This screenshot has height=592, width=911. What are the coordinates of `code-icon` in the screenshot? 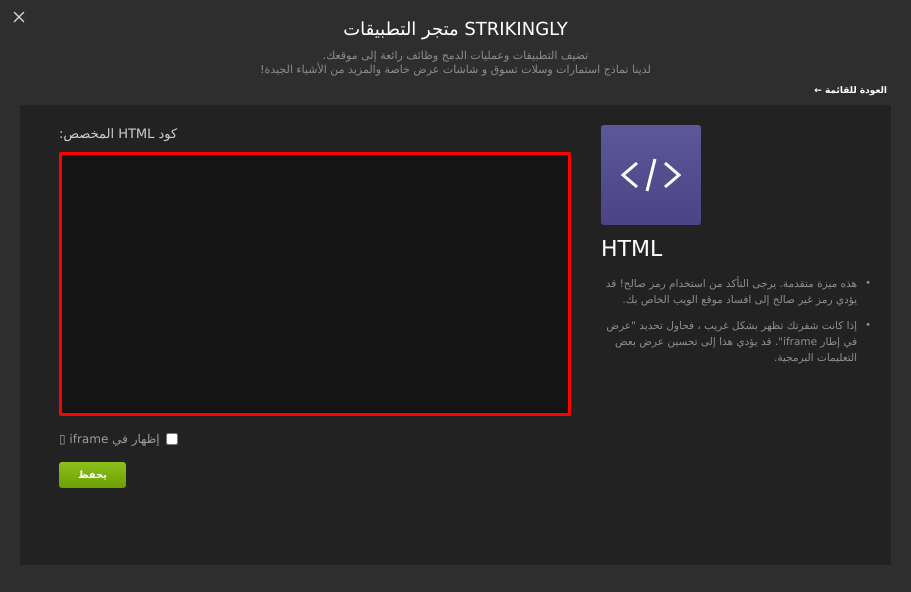 It's located at (651, 174).